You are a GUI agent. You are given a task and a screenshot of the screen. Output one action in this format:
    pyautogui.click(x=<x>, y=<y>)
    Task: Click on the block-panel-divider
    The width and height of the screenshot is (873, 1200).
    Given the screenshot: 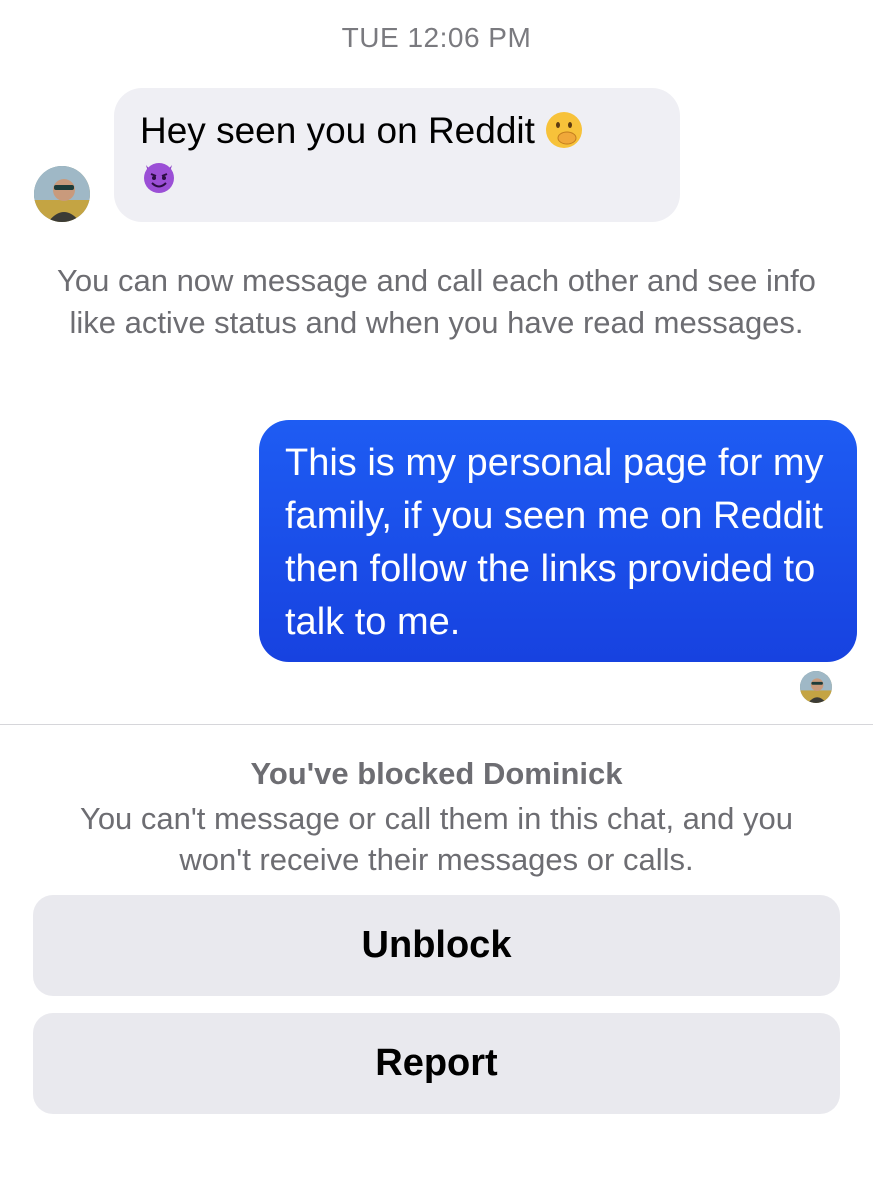 What is the action you would take?
    pyautogui.click(x=436, y=724)
    